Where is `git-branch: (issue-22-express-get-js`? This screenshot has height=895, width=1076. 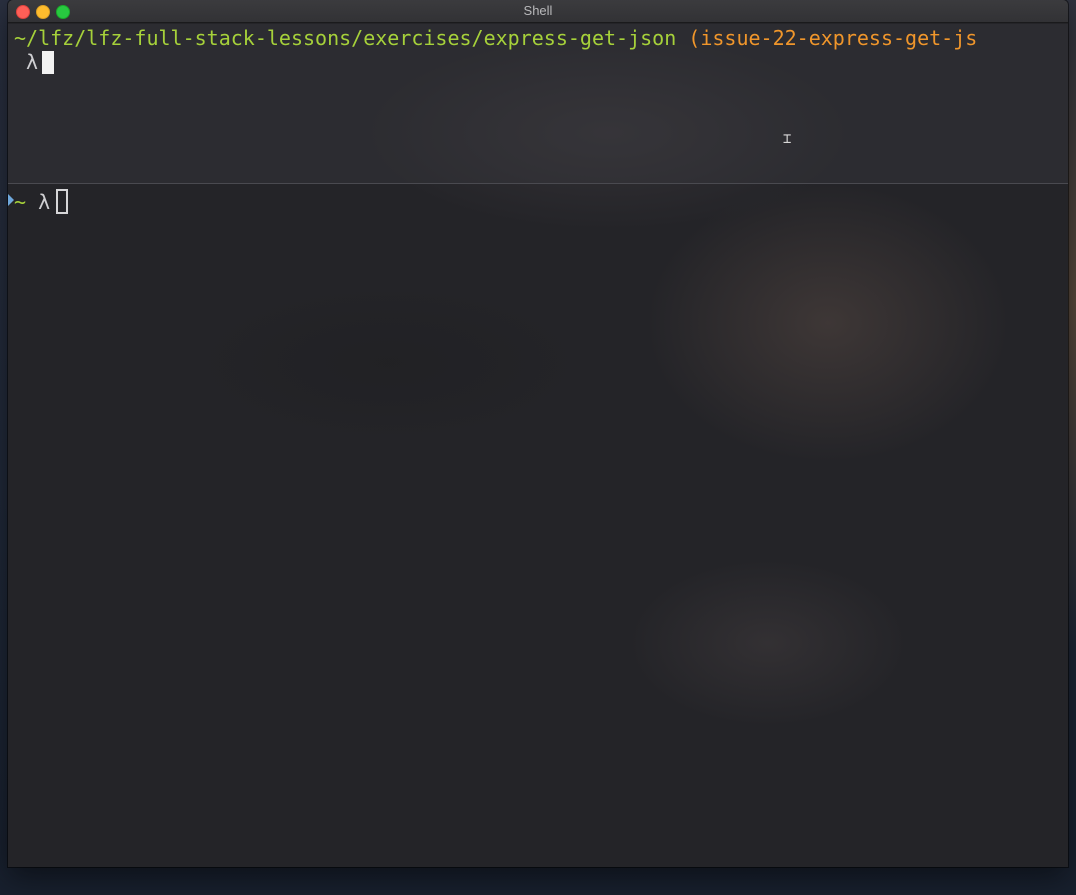 git-branch: (issue-22-express-get-js is located at coordinates (827, 38).